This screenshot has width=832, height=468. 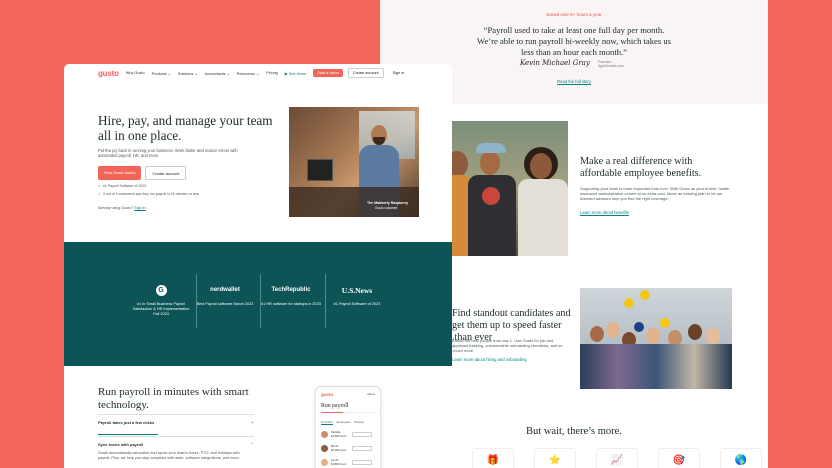 I want to click on phone-progress-fill, so click(x=332, y=412).